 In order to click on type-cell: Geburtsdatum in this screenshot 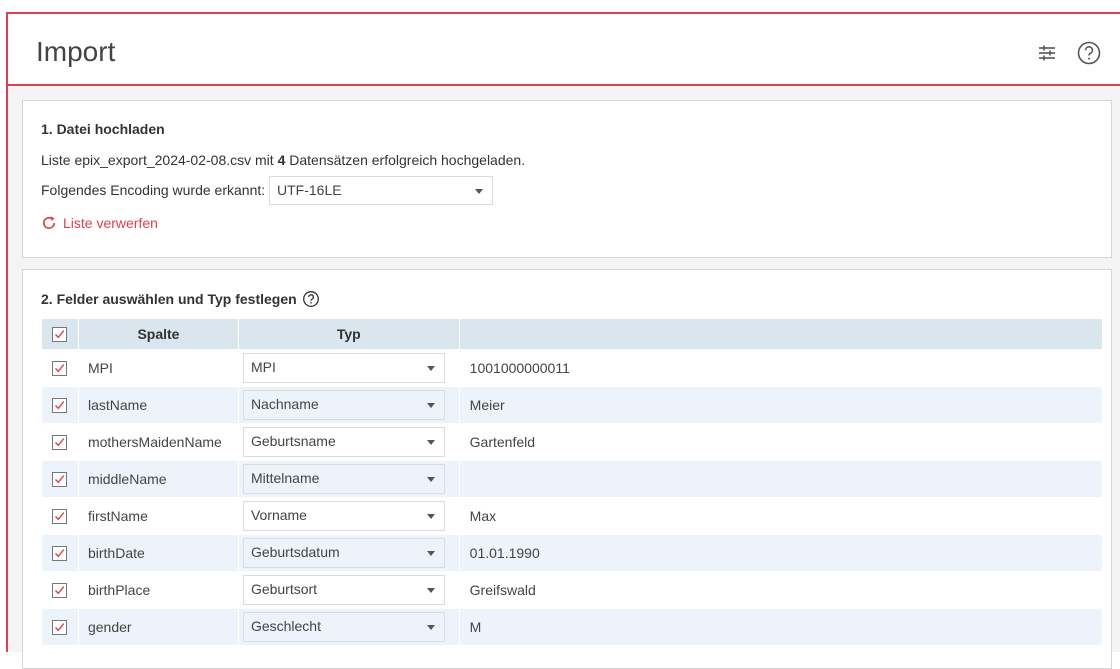, I will do `click(348, 553)`.